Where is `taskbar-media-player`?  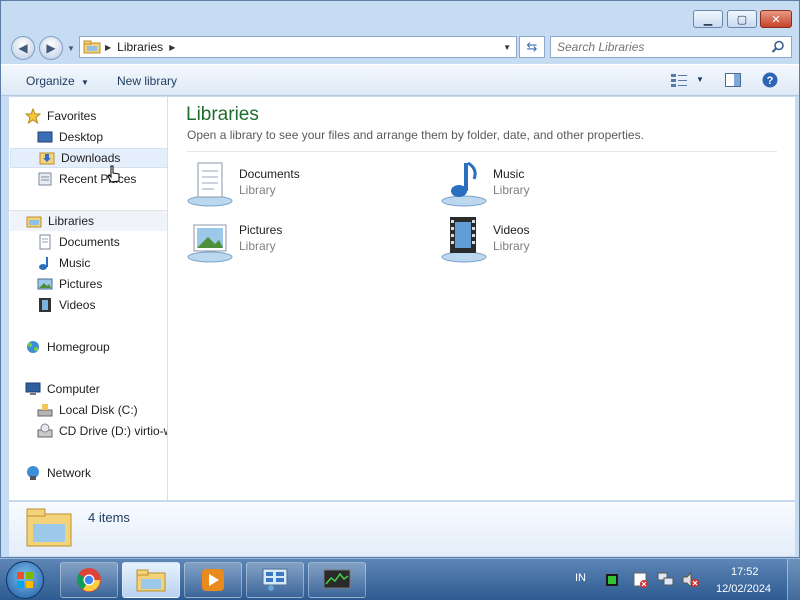 taskbar-media-player is located at coordinates (213, 580).